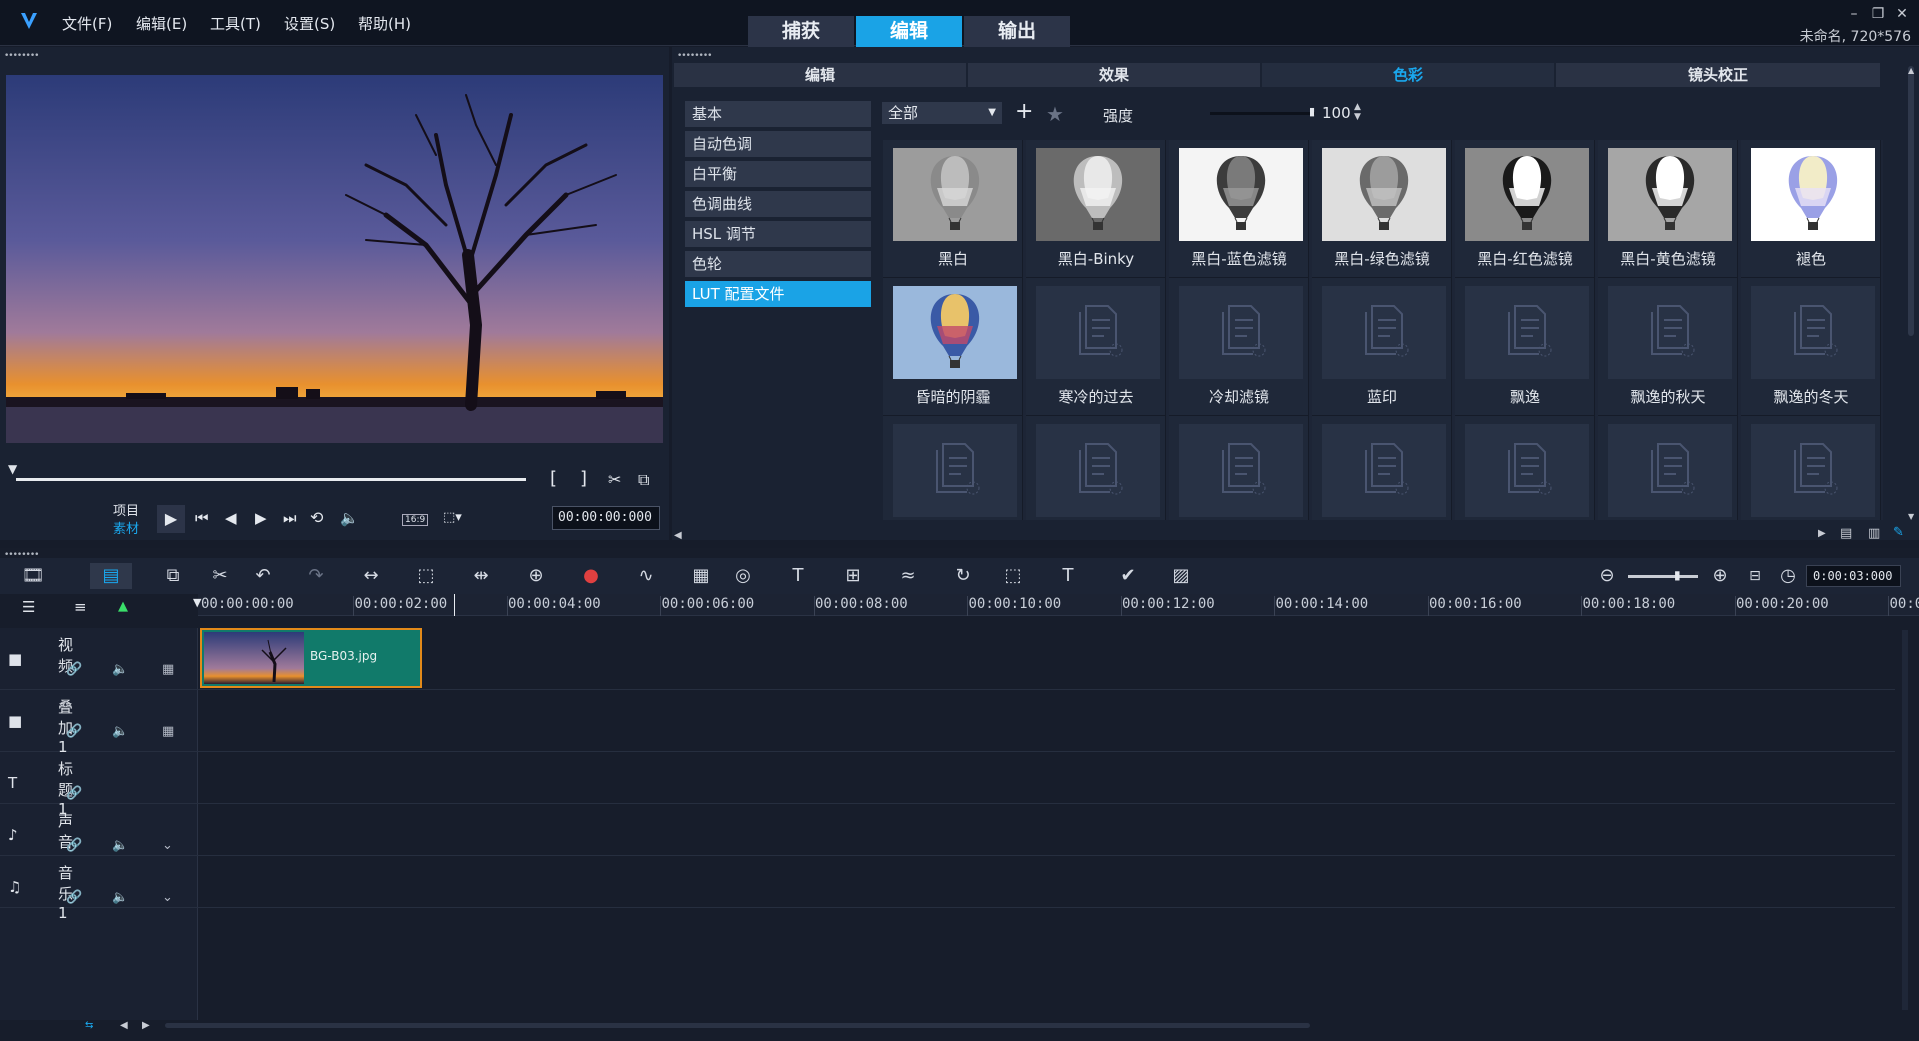  Describe the element at coordinates (146, 1025) in the screenshot. I see `scroll-right-icon: ▶` at that location.